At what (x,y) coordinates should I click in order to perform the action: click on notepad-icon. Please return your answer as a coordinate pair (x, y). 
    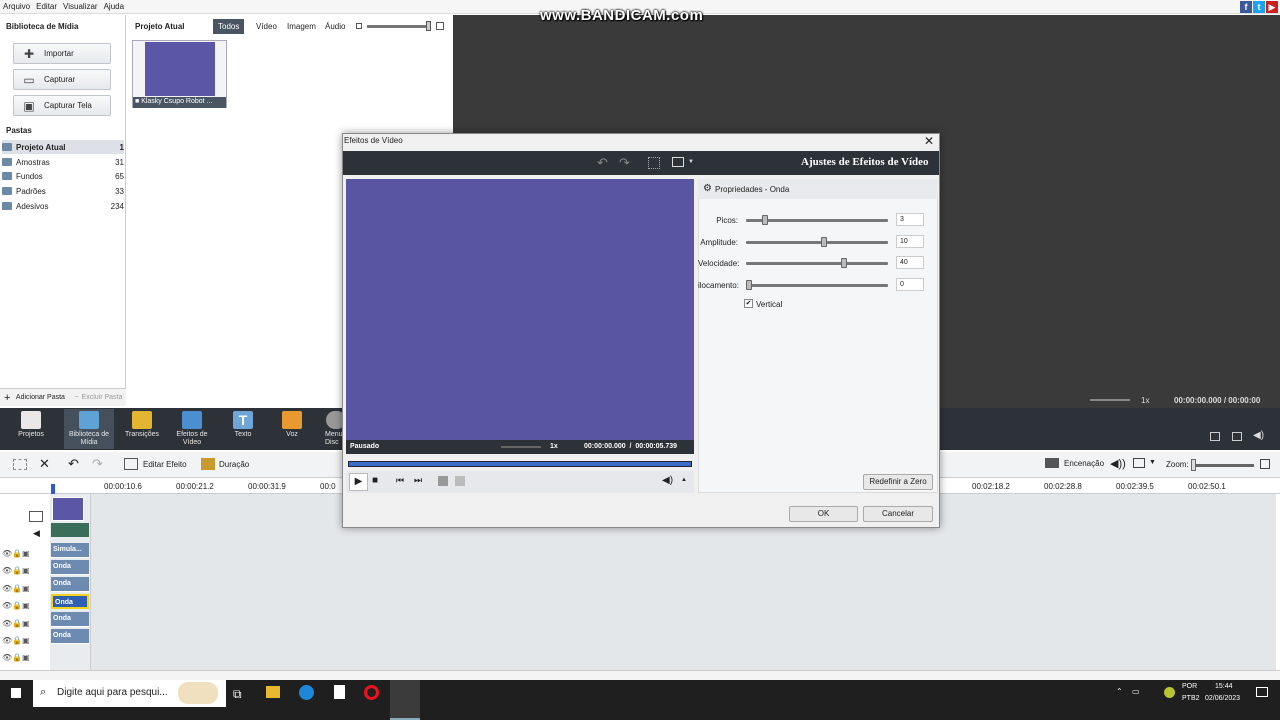
    Looking at the image, I should click on (339, 692).